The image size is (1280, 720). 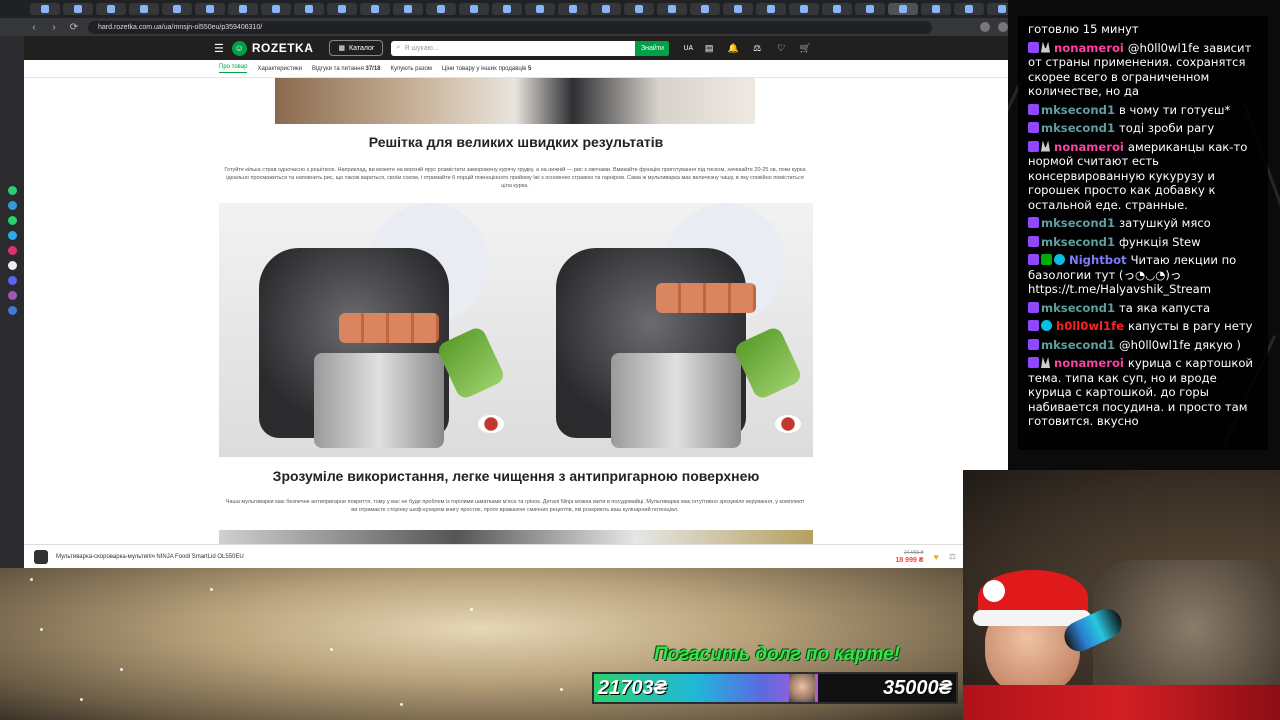 I want to click on menu-icon: ☰, so click(x=219, y=48).